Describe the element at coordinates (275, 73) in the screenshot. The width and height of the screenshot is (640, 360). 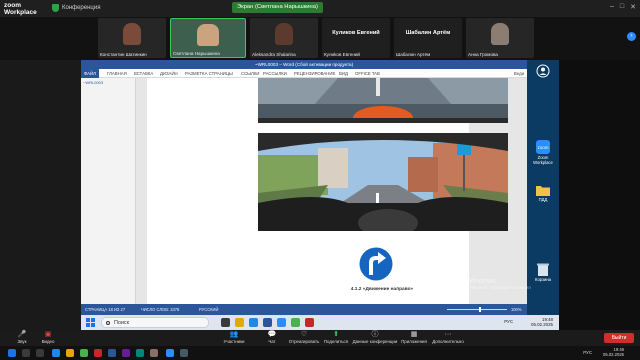
I see `tab-mailings: РАССЫЛКИ` at that location.